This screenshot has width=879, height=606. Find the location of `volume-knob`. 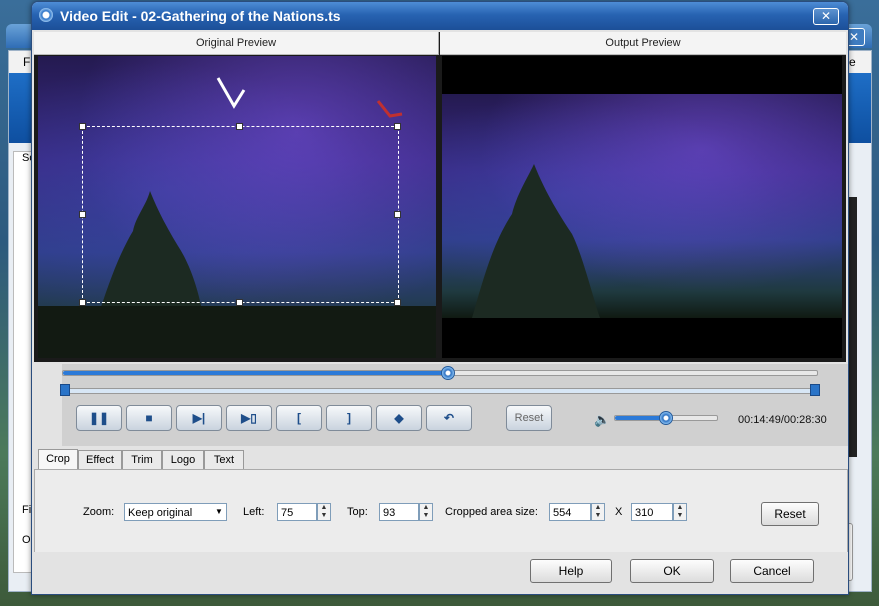

volume-knob is located at coordinates (666, 418).